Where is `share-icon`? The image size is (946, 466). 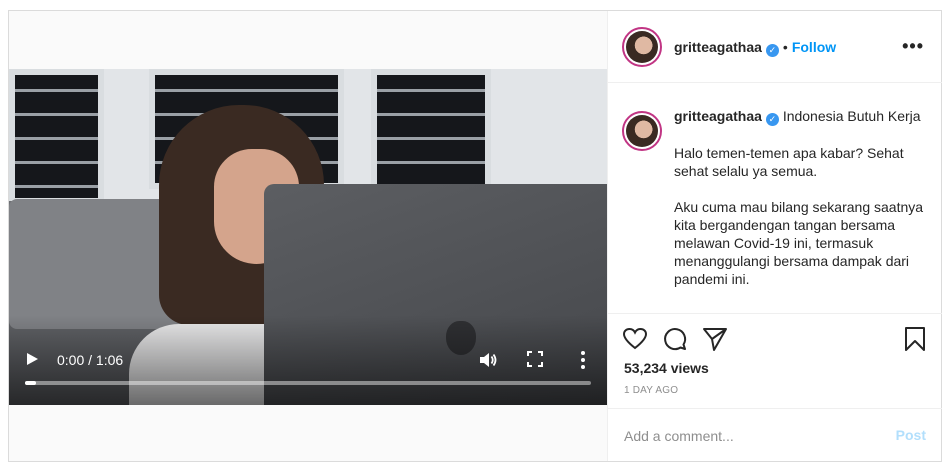
share-icon is located at coordinates (715, 339).